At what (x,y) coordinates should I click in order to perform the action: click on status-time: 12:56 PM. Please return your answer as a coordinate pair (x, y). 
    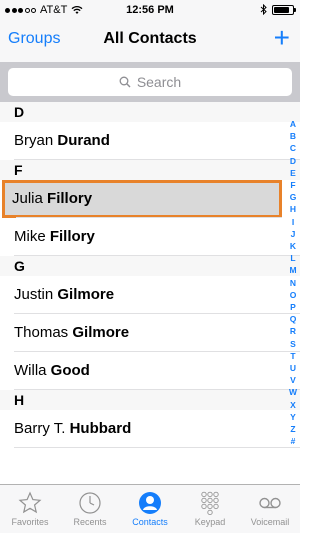
    Looking at the image, I should click on (150, 10).